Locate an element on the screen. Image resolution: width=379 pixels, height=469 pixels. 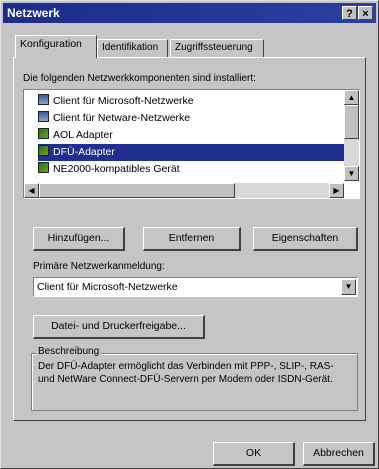
scroll-left-icon: ◀ is located at coordinates (31, 190).